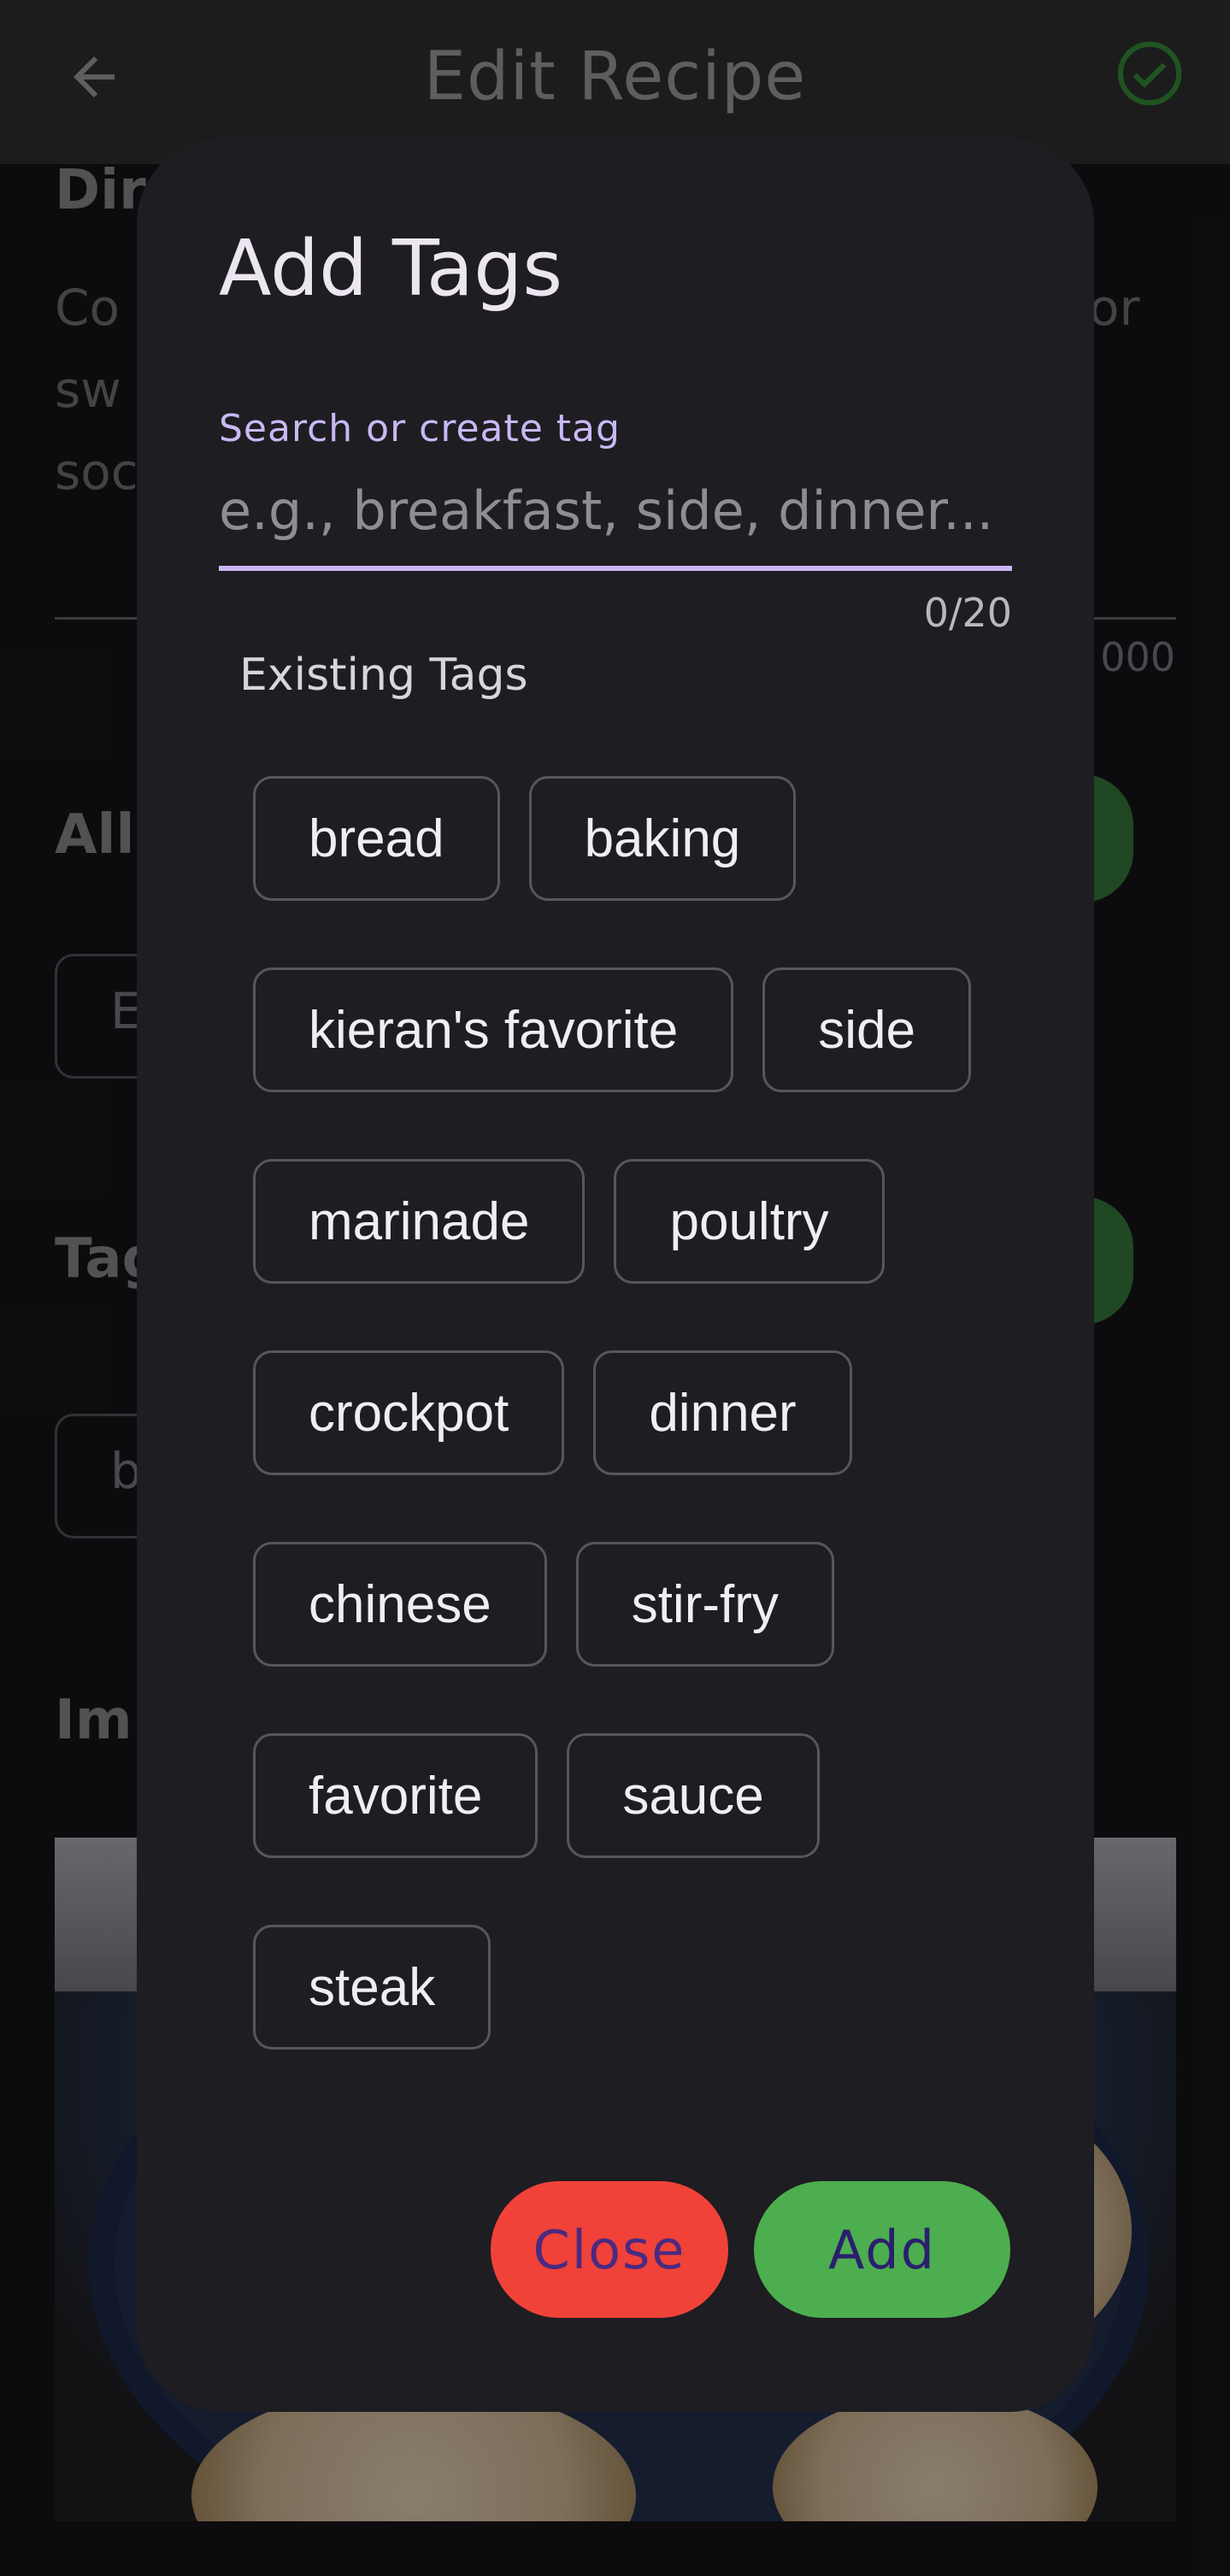 The image size is (1230, 2576). Describe the element at coordinates (663, 838) in the screenshot. I see `tag-chip-baking: baking` at that location.